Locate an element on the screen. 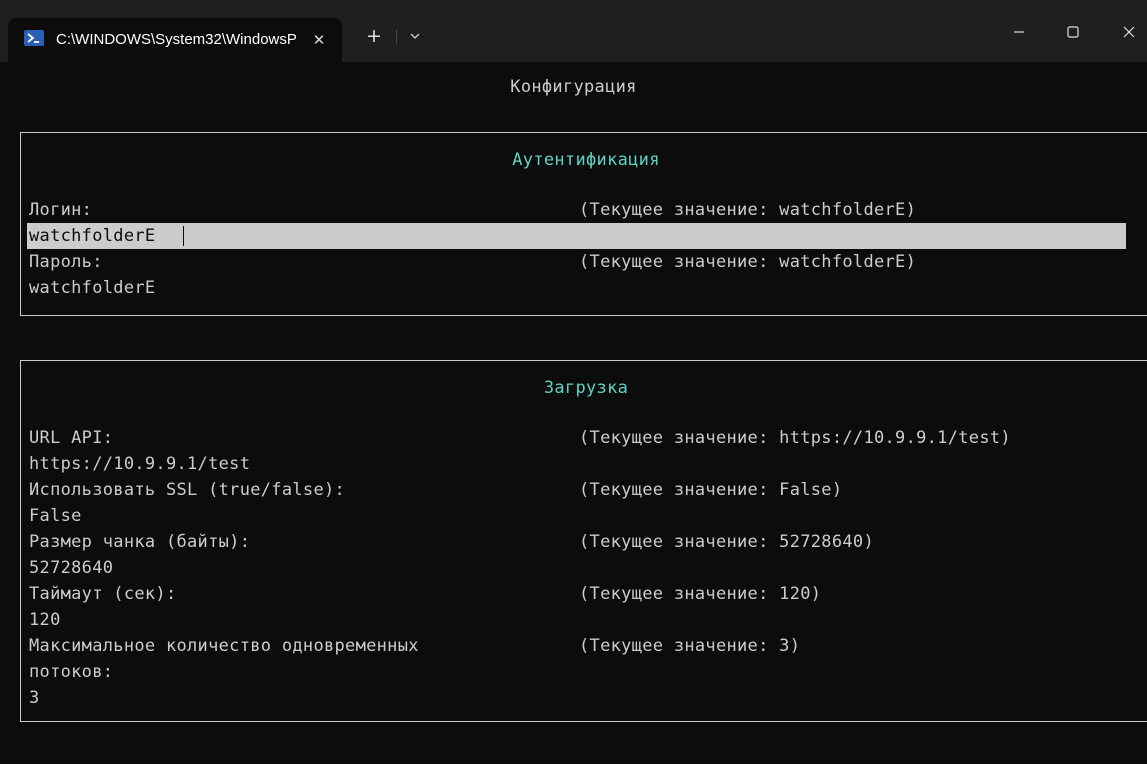  api-url-label: URL API: is located at coordinates (71, 438).